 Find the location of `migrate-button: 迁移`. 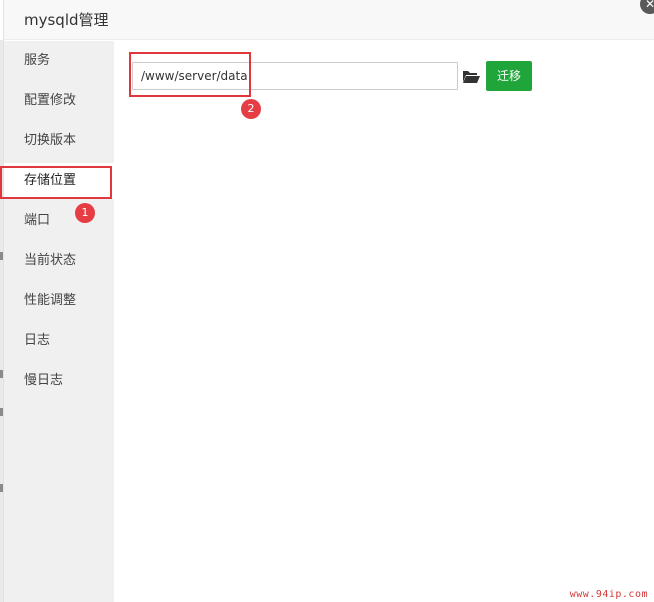

migrate-button: 迁移 is located at coordinates (509, 76).